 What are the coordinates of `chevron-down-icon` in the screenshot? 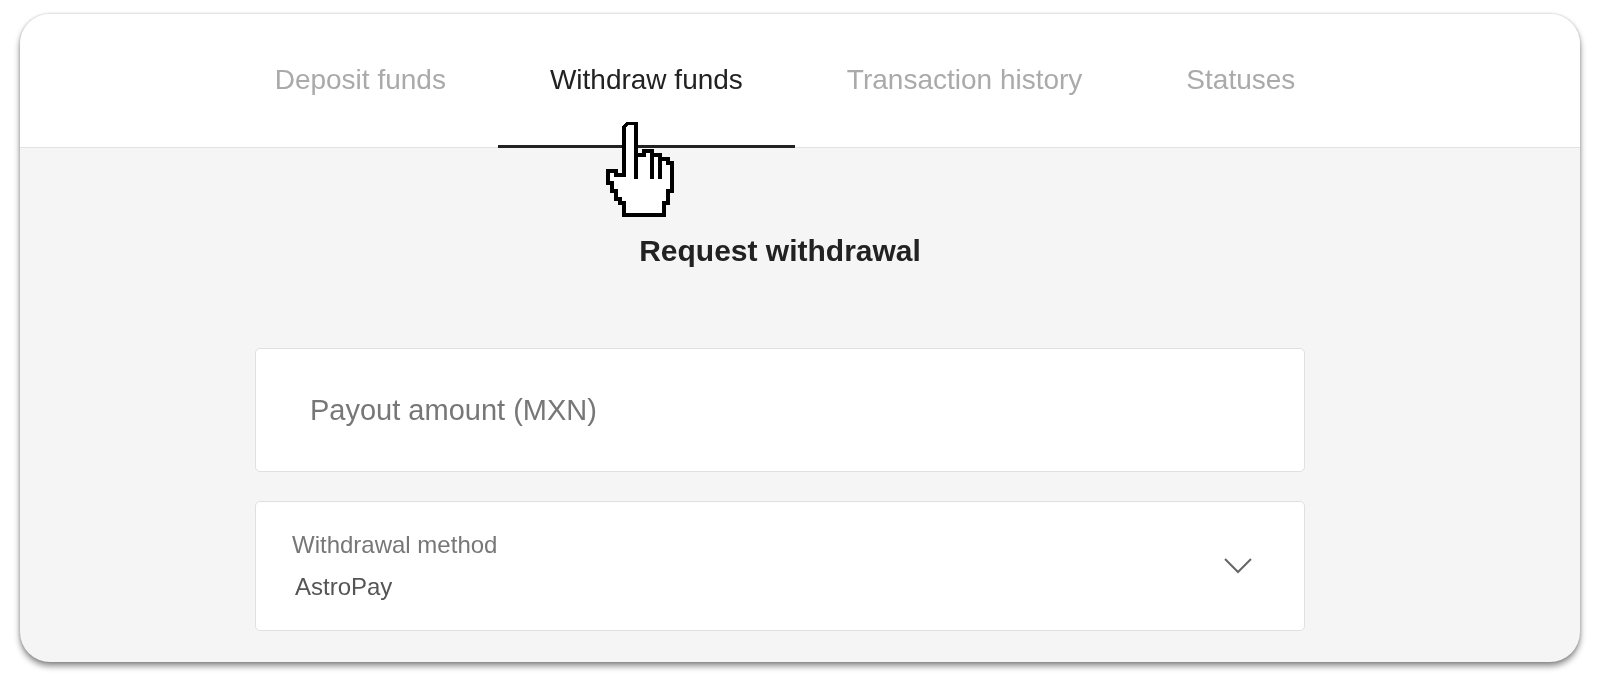 It's located at (1238, 566).